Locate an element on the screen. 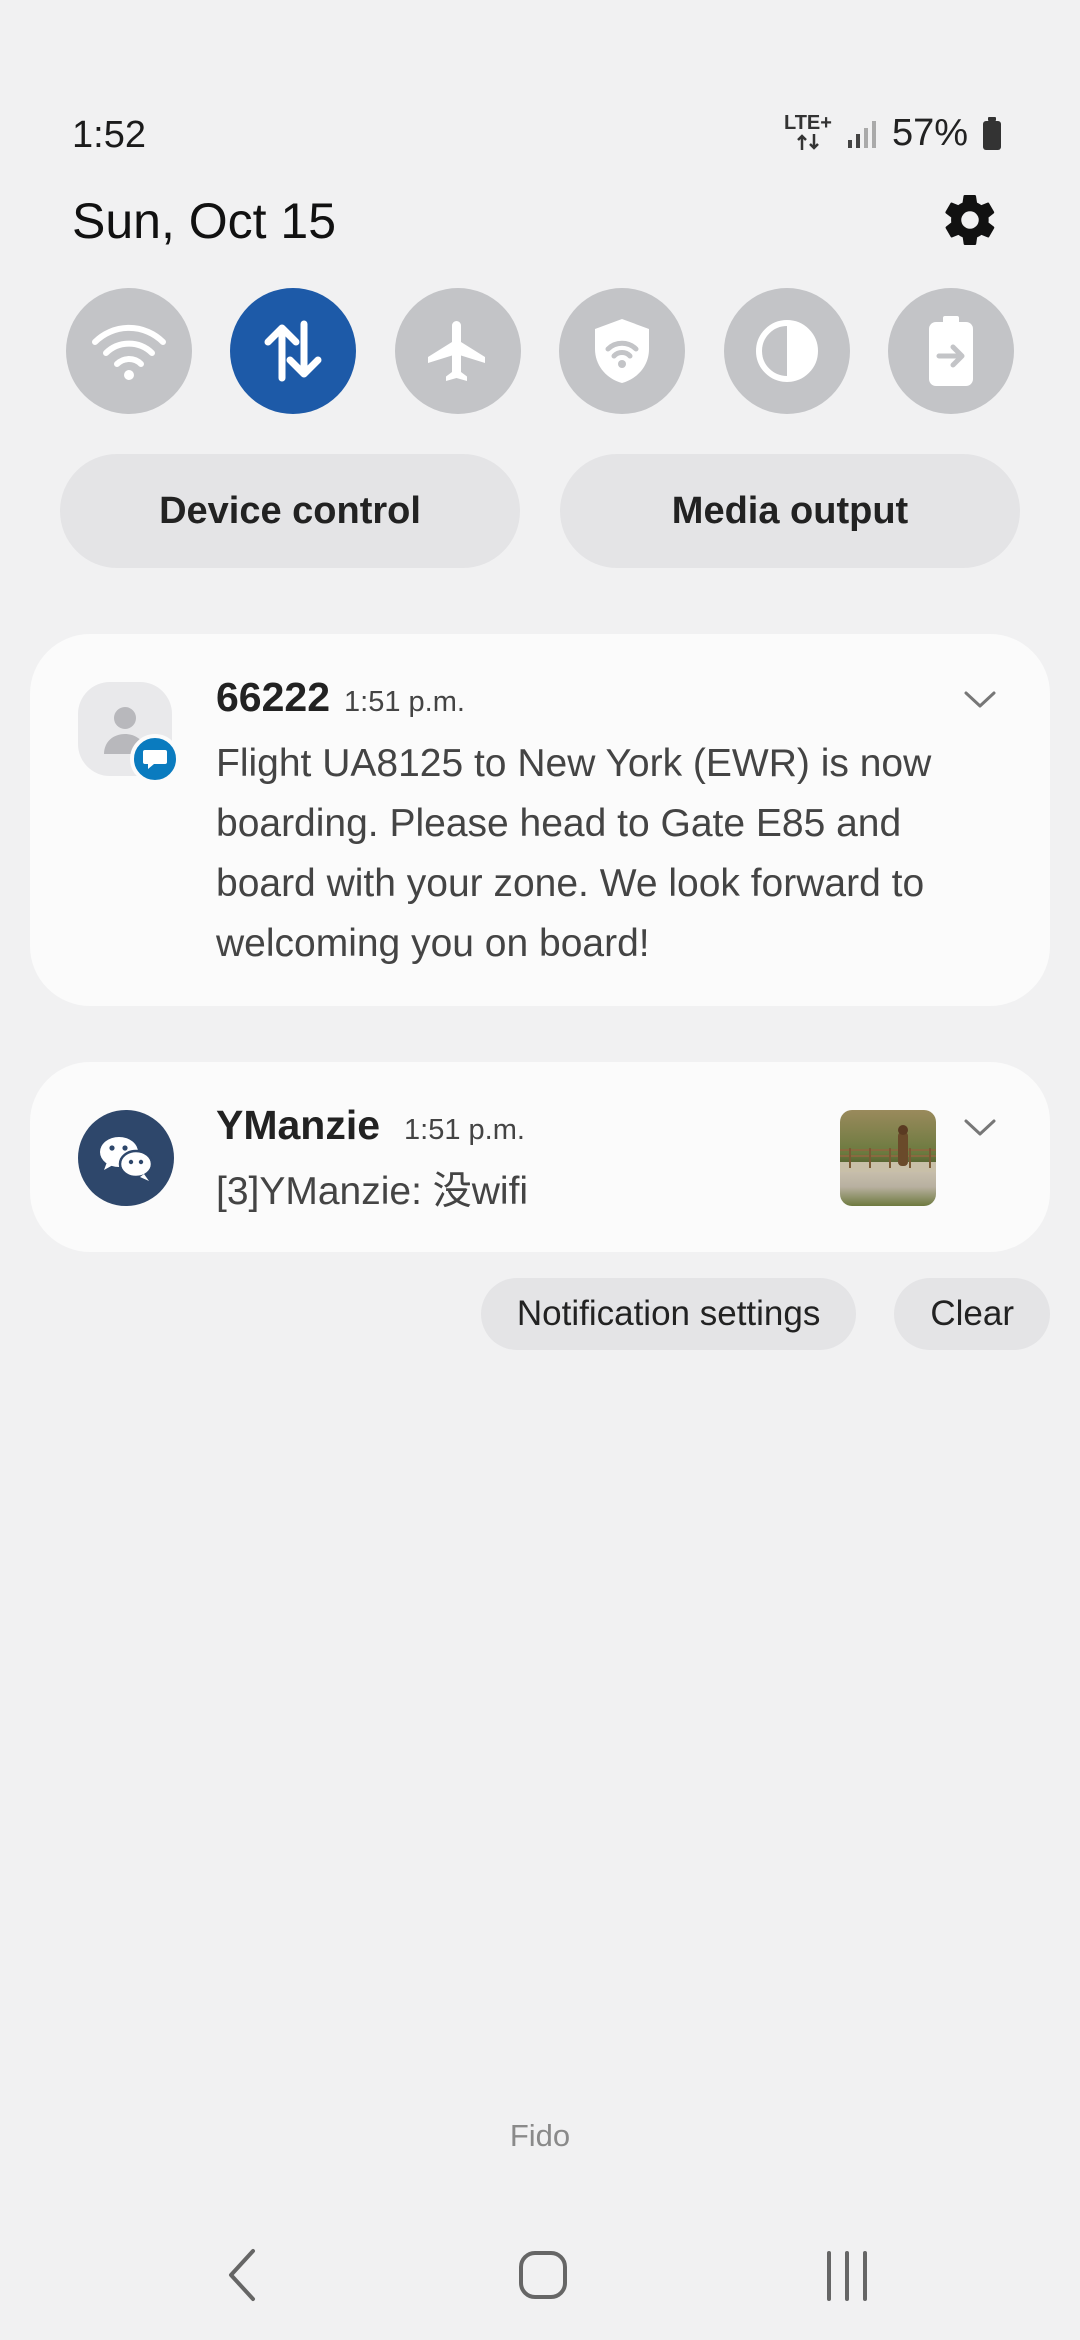  wifi-icon is located at coordinates (129, 352).